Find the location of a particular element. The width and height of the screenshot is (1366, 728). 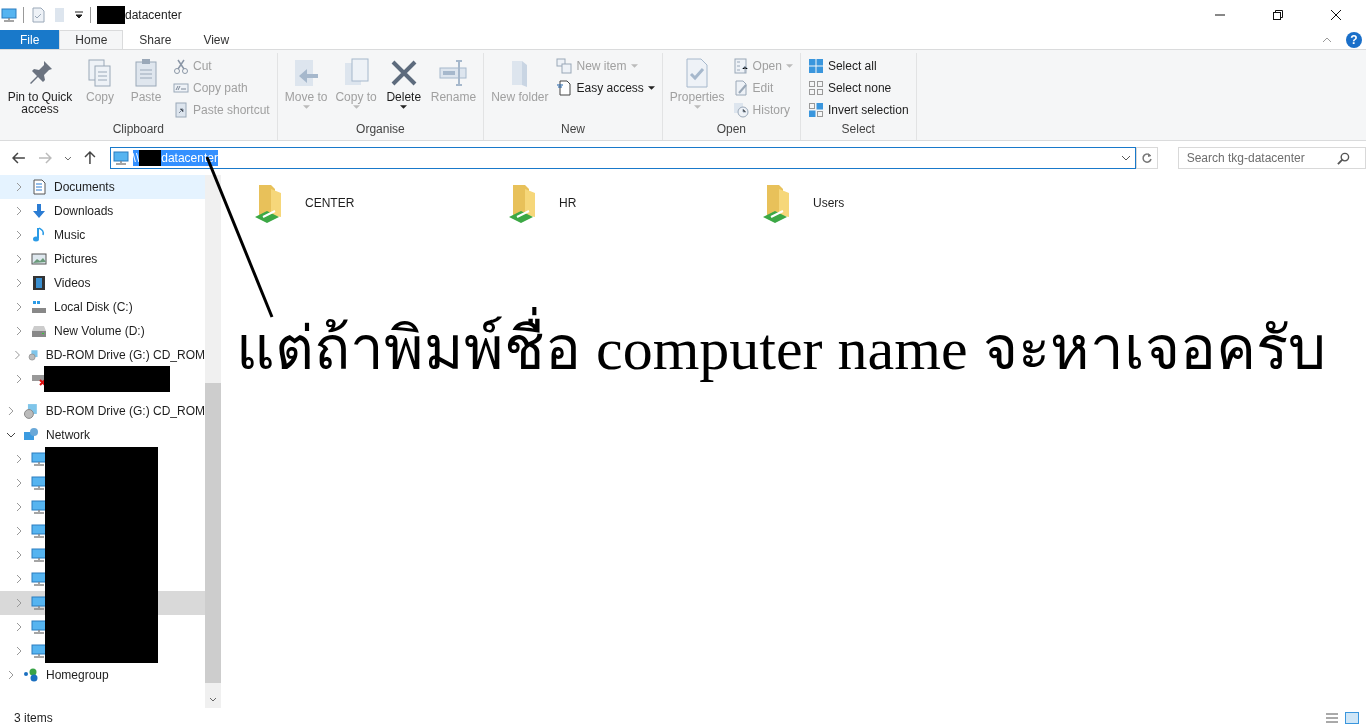

refresh-button is located at coordinates (1146, 158).